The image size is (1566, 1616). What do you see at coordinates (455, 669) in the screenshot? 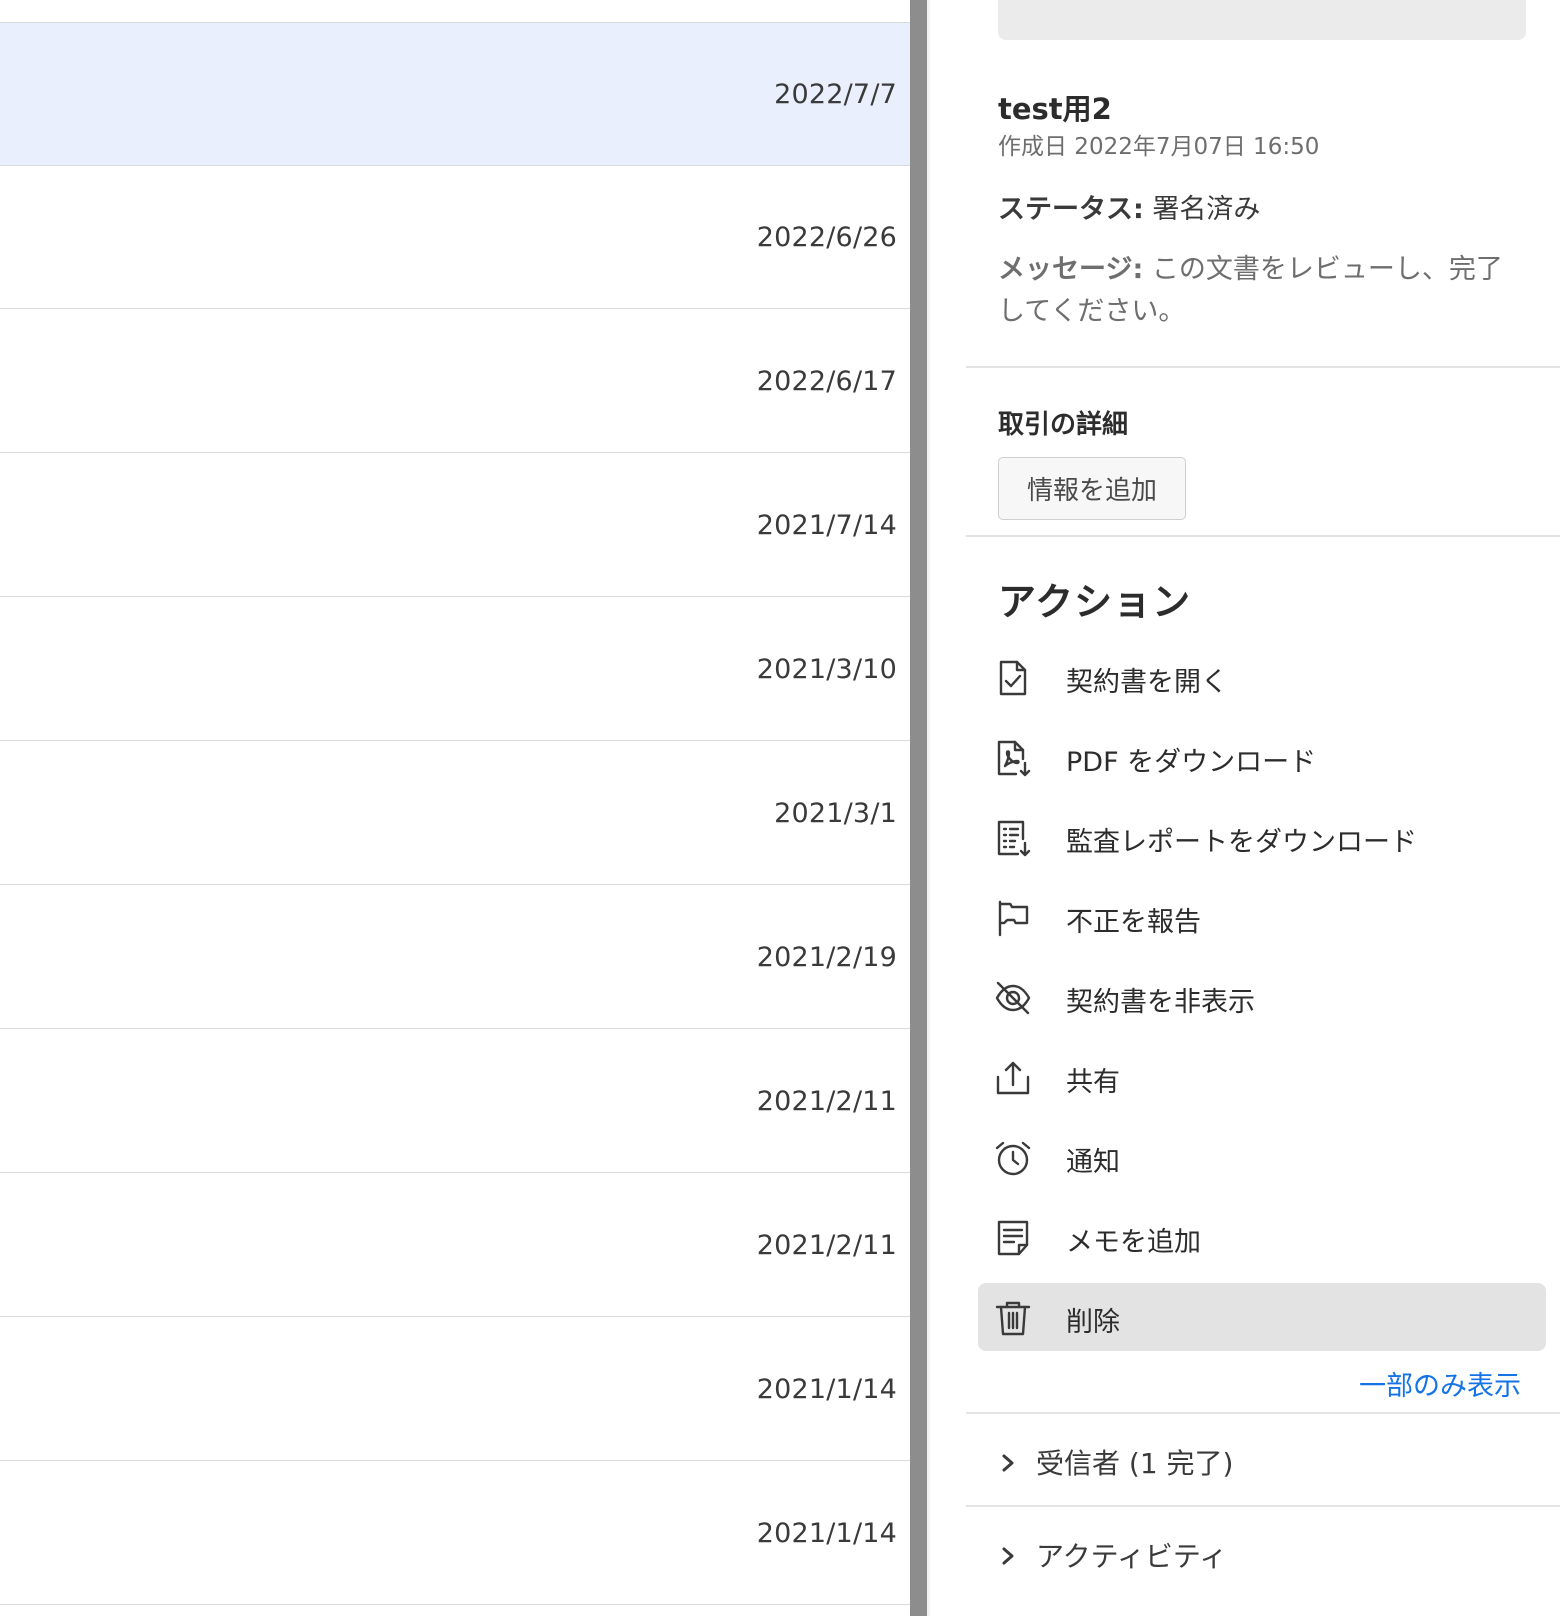
I see `list-row: 2021/3/10` at bounding box center [455, 669].